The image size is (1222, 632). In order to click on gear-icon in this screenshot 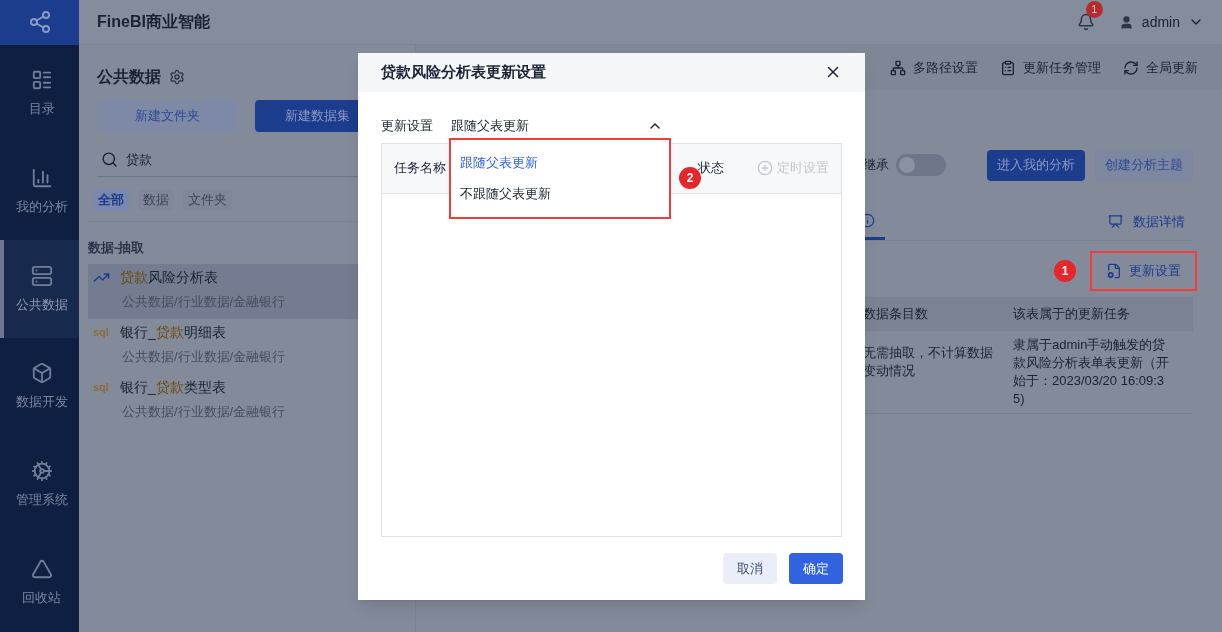, I will do `click(41, 471)`.